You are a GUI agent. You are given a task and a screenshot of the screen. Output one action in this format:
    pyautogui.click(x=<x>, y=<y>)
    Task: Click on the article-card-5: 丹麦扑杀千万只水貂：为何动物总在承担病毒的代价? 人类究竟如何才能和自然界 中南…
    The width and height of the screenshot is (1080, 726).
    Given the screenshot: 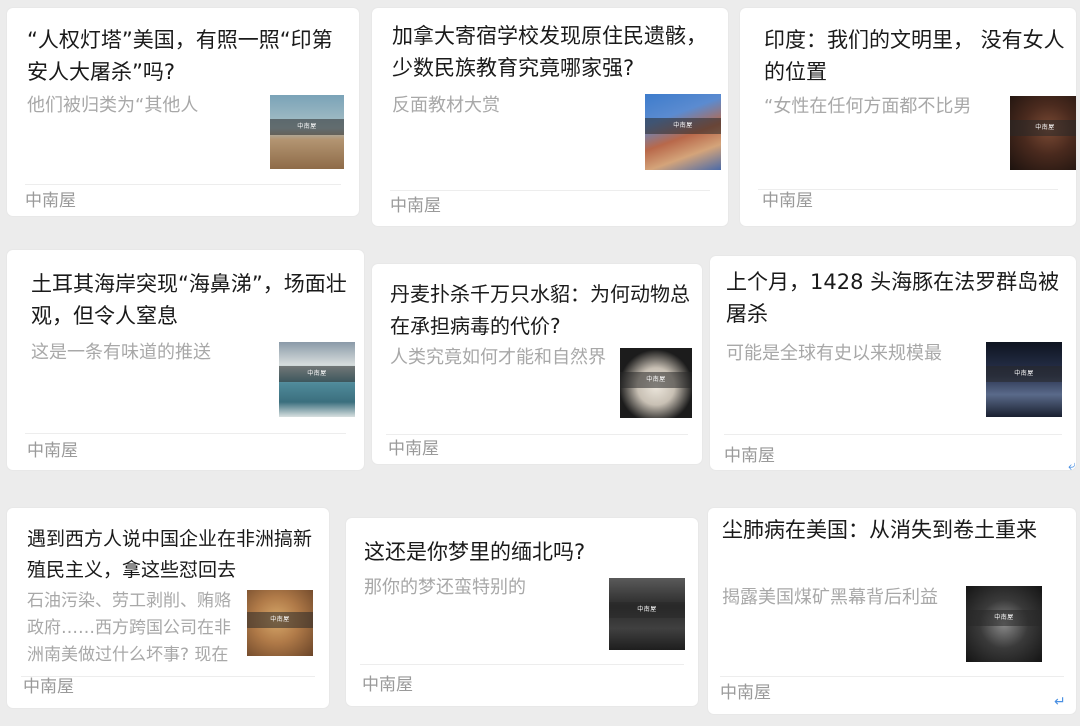 What is the action you would take?
    pyautogui.click(x=537, y=364)
    